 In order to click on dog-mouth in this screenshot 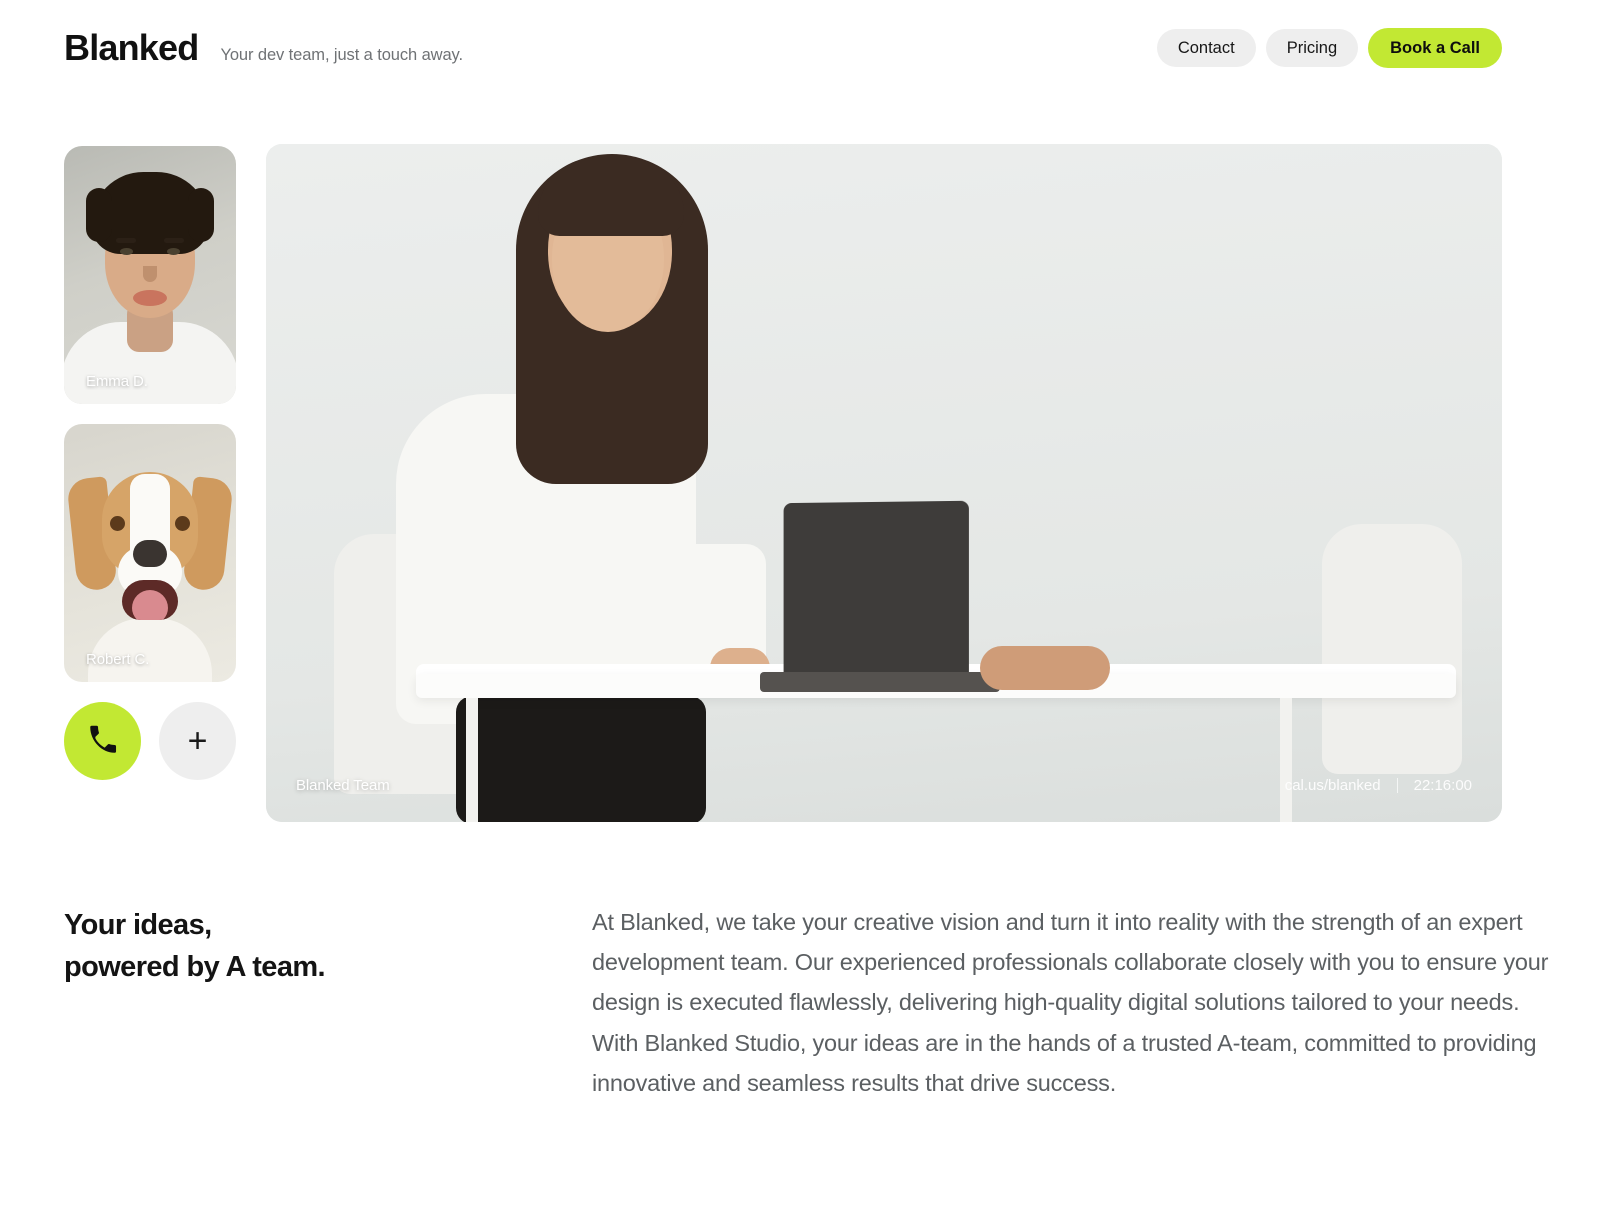, I will do `click(150, 600)`.